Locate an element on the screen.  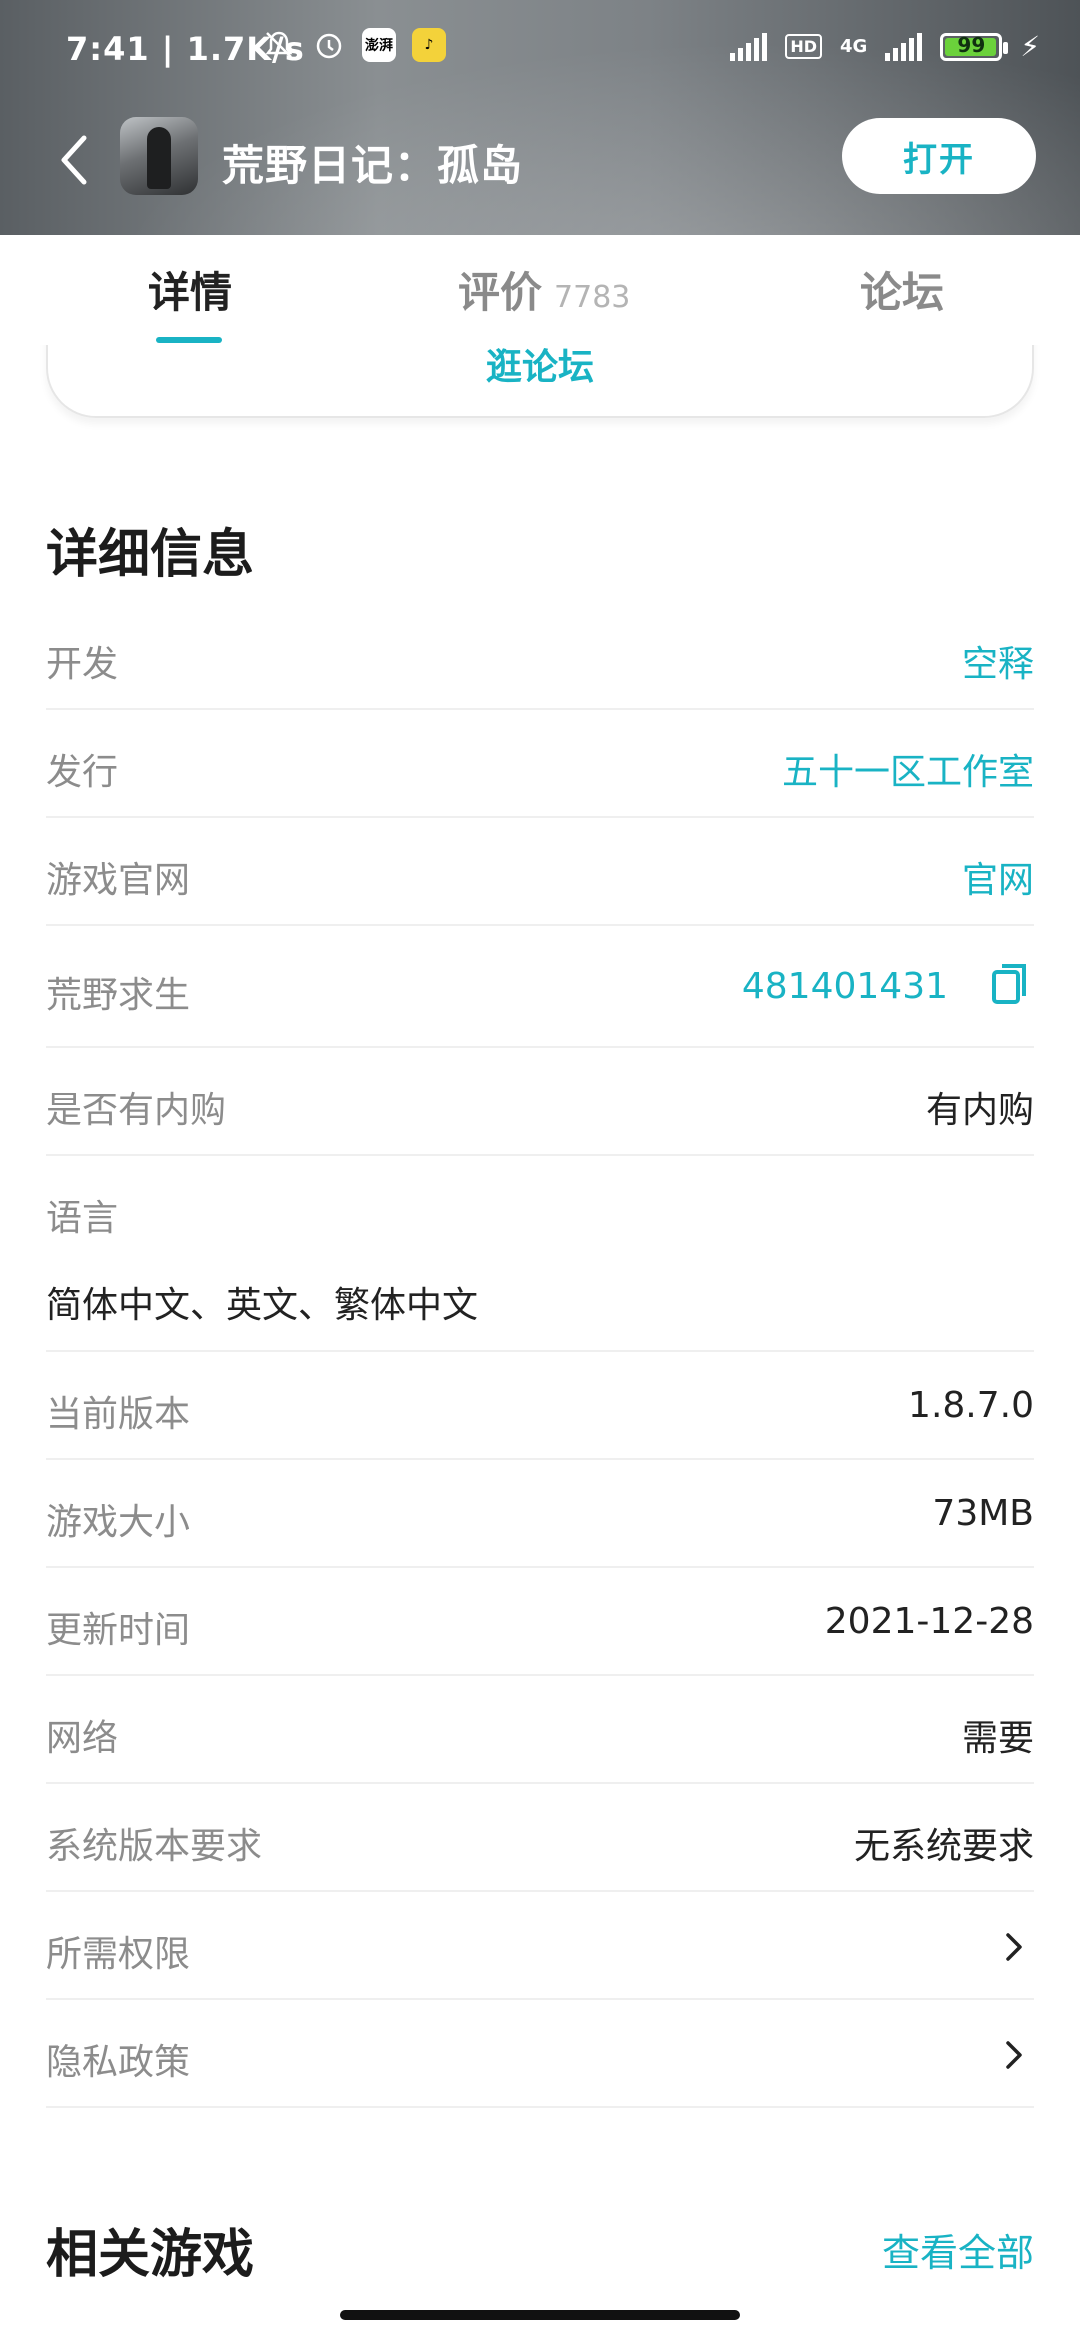
music-app-icon: ♪ is located at coordinates (429, 45).